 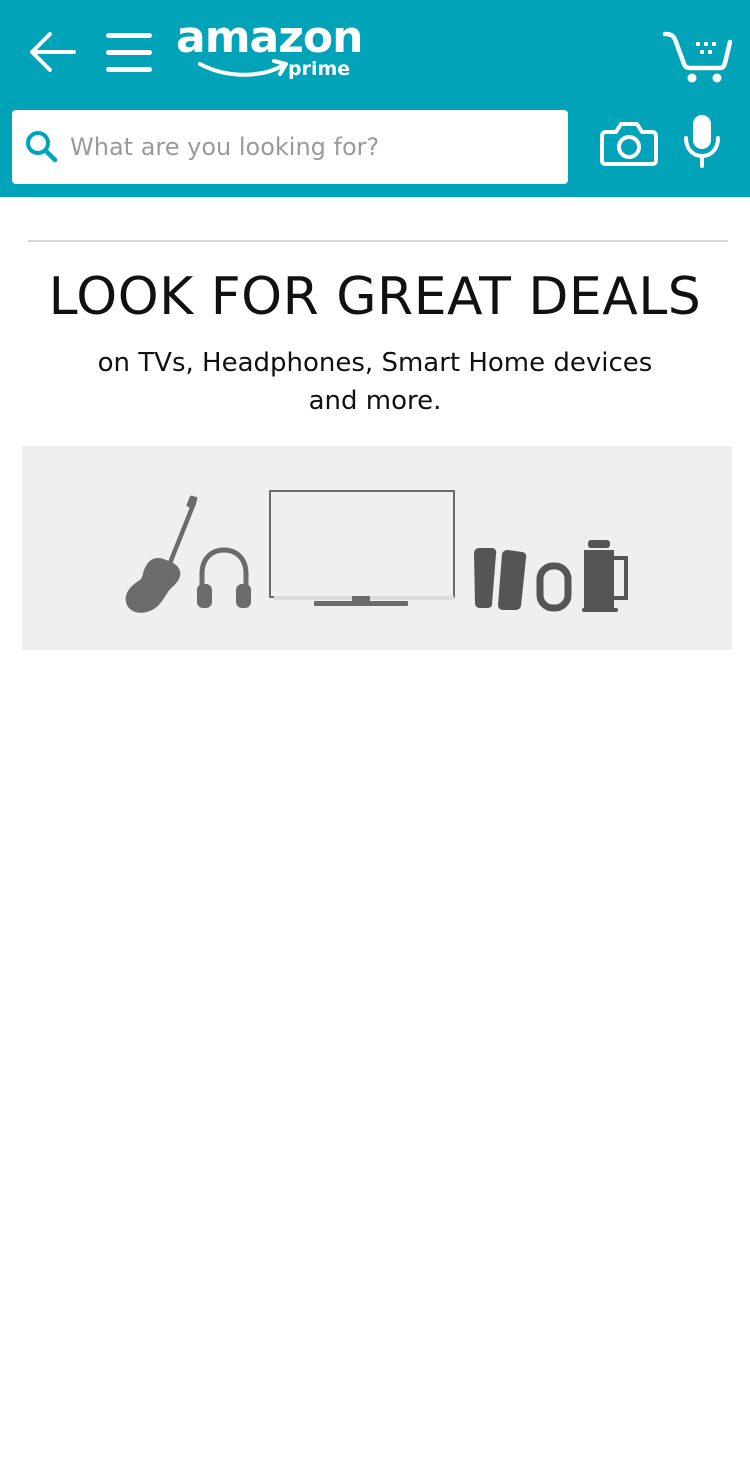 What do you see at coordinates (605, 576) in the screenshot?
I see `coffee-maker-icon` at bounding box center [605, 576].